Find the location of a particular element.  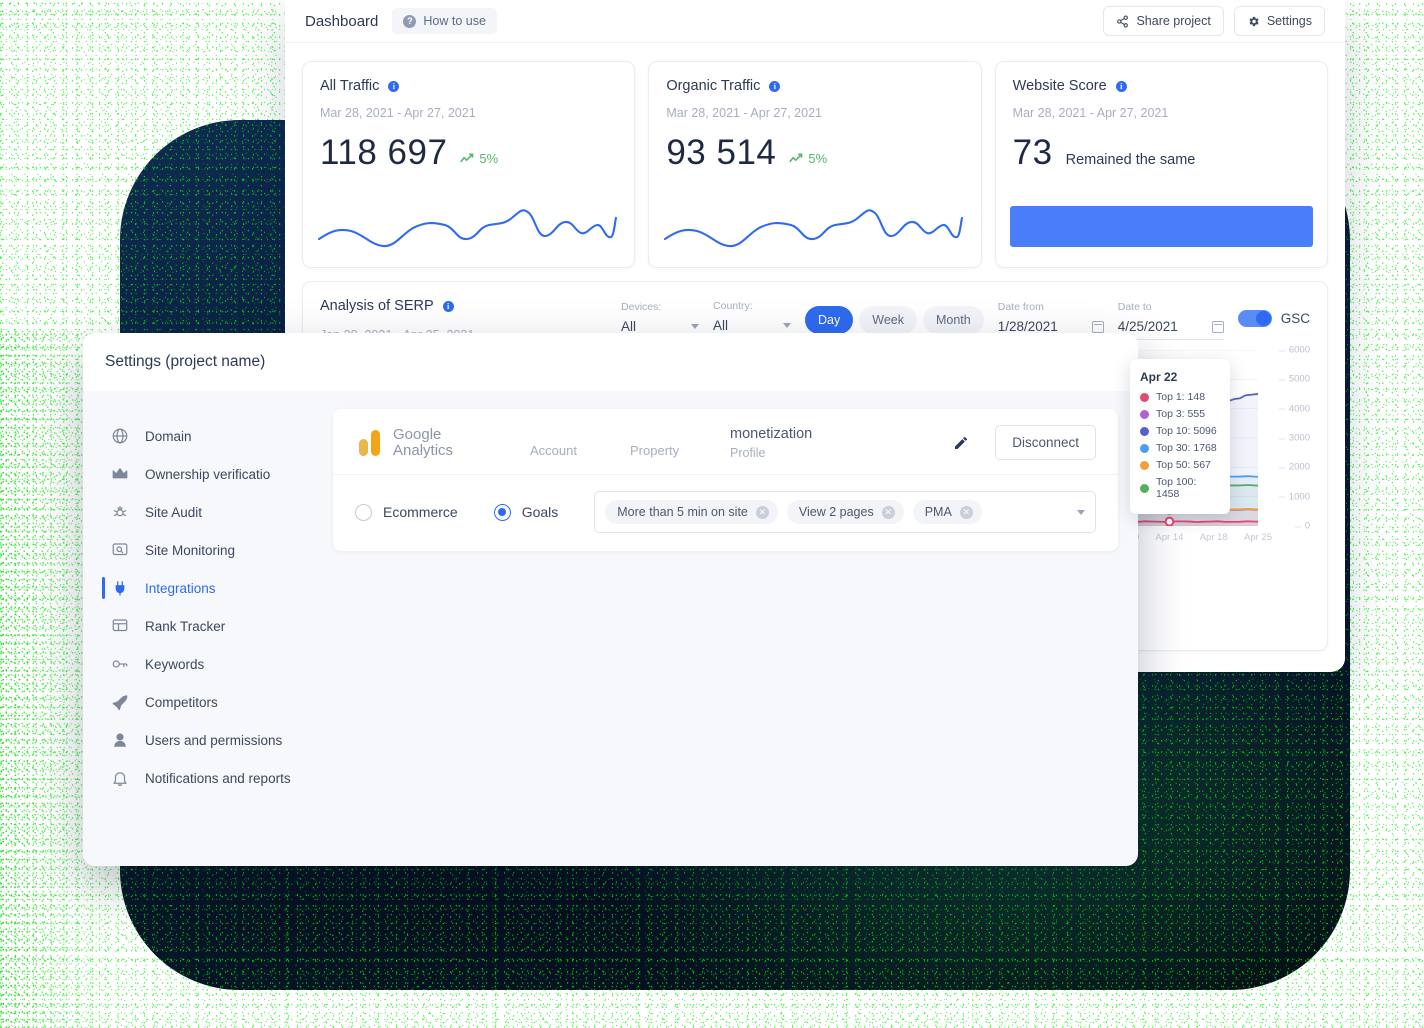

tooltip-row-label: Top 10: 5096 is located at coordinates (1186, 431).